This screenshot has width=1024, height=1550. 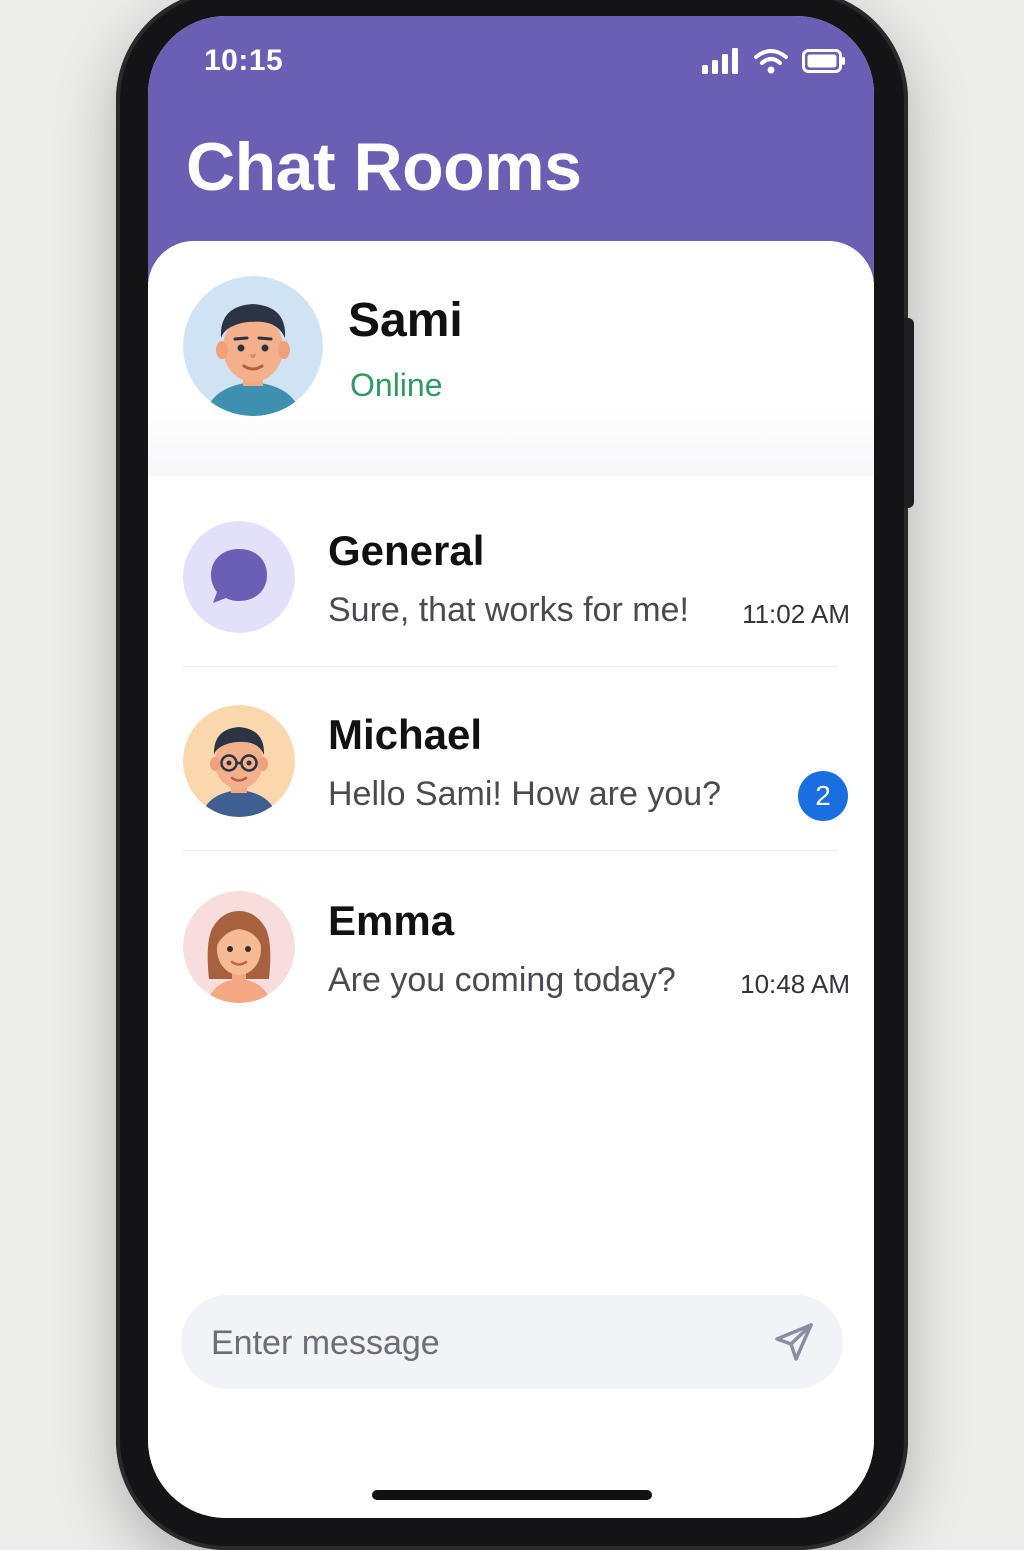 What do you see at coordinates (795, 984) in the screenshot?
I see `room-timestamp: 10:48 AM` at bounding box center [795, 984].